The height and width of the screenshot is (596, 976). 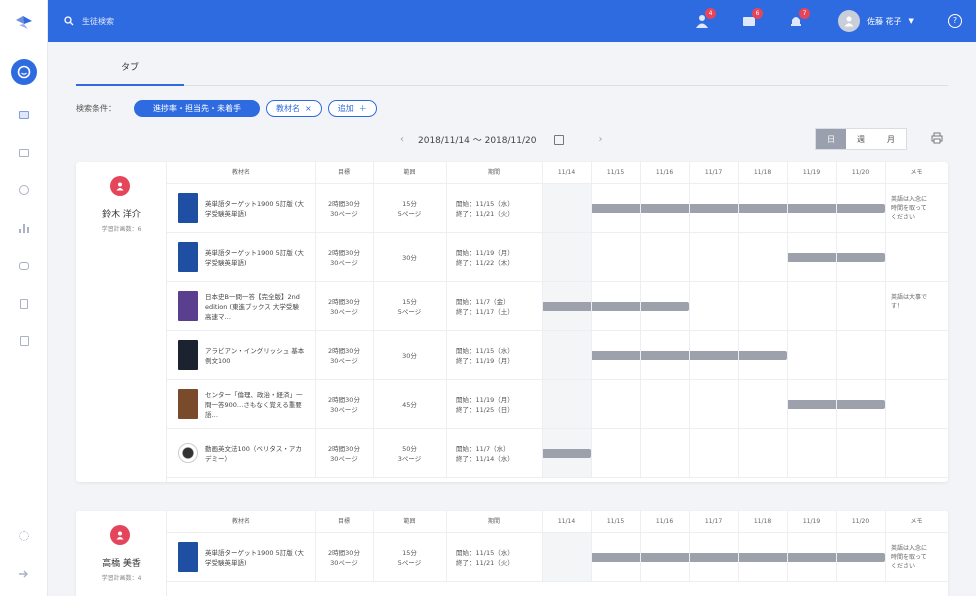 I want to click on sidebar-item-home, so click(x=24, y=72).